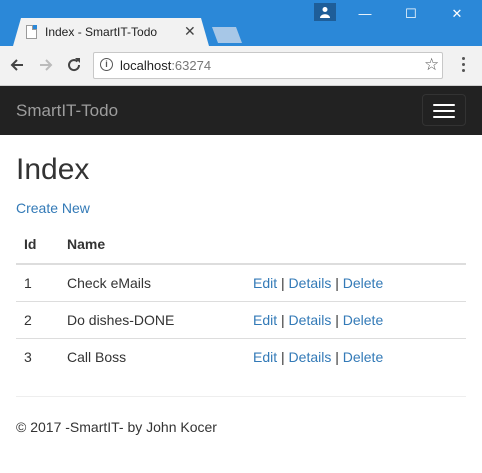 The image size is (482, 473). Describe the element at coordinates (152, 282) in the screenshot. I see `row-name: Check eMails` at that location.